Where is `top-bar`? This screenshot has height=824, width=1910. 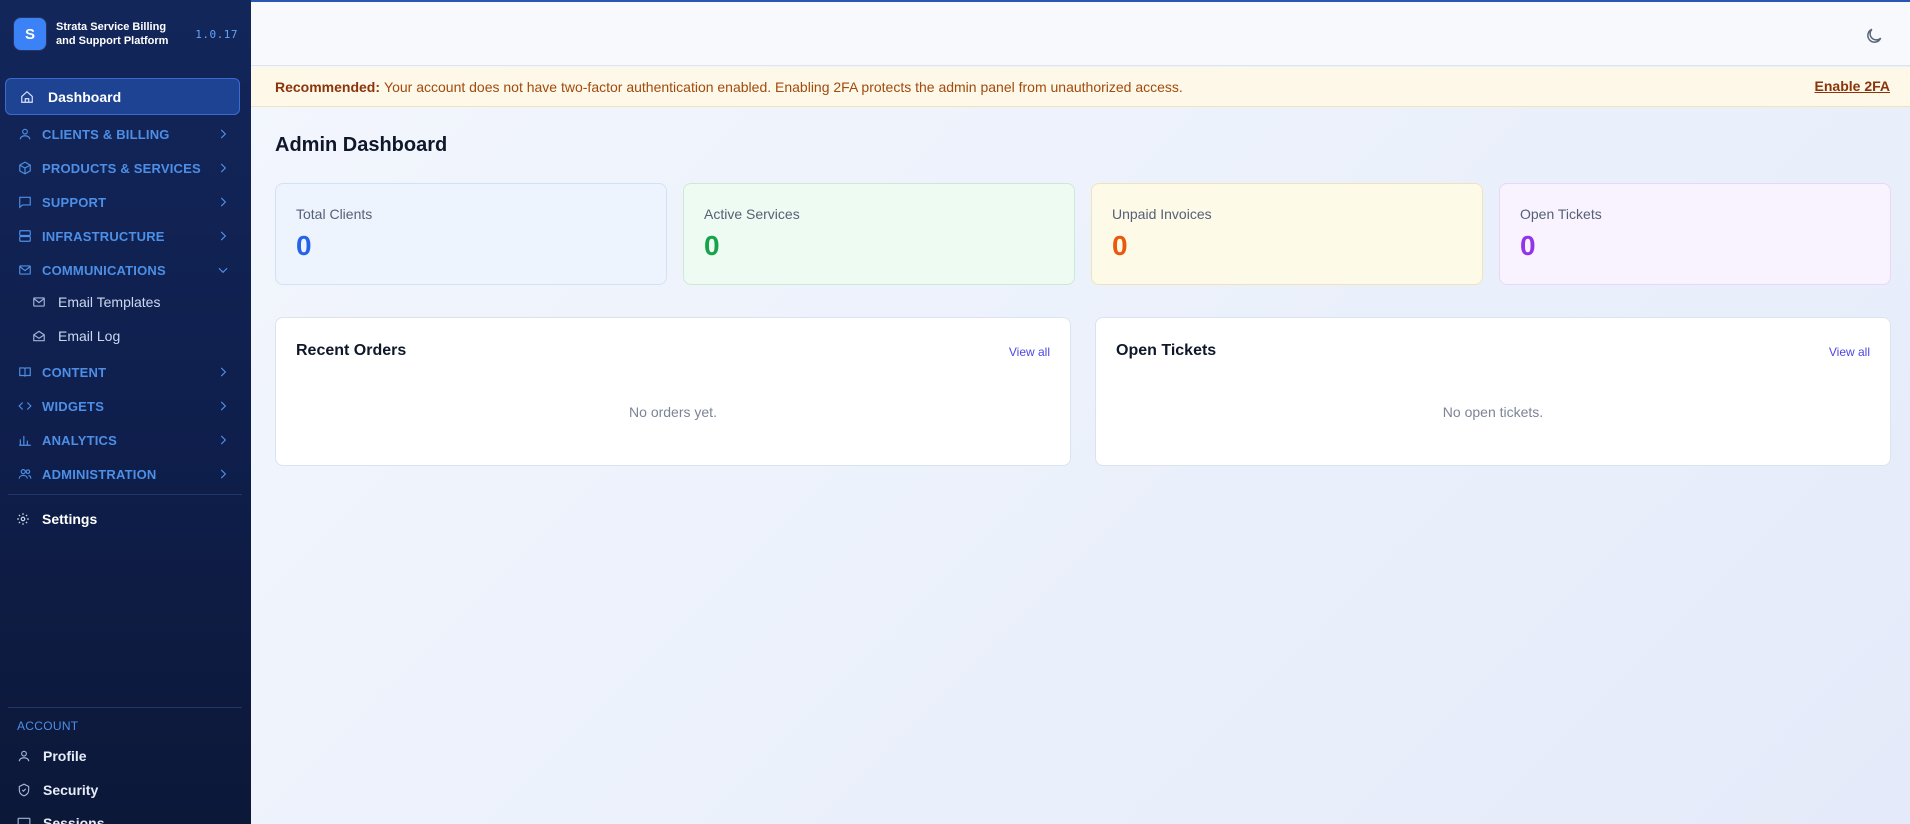
top-bar is located at coordinates (1080, 34).